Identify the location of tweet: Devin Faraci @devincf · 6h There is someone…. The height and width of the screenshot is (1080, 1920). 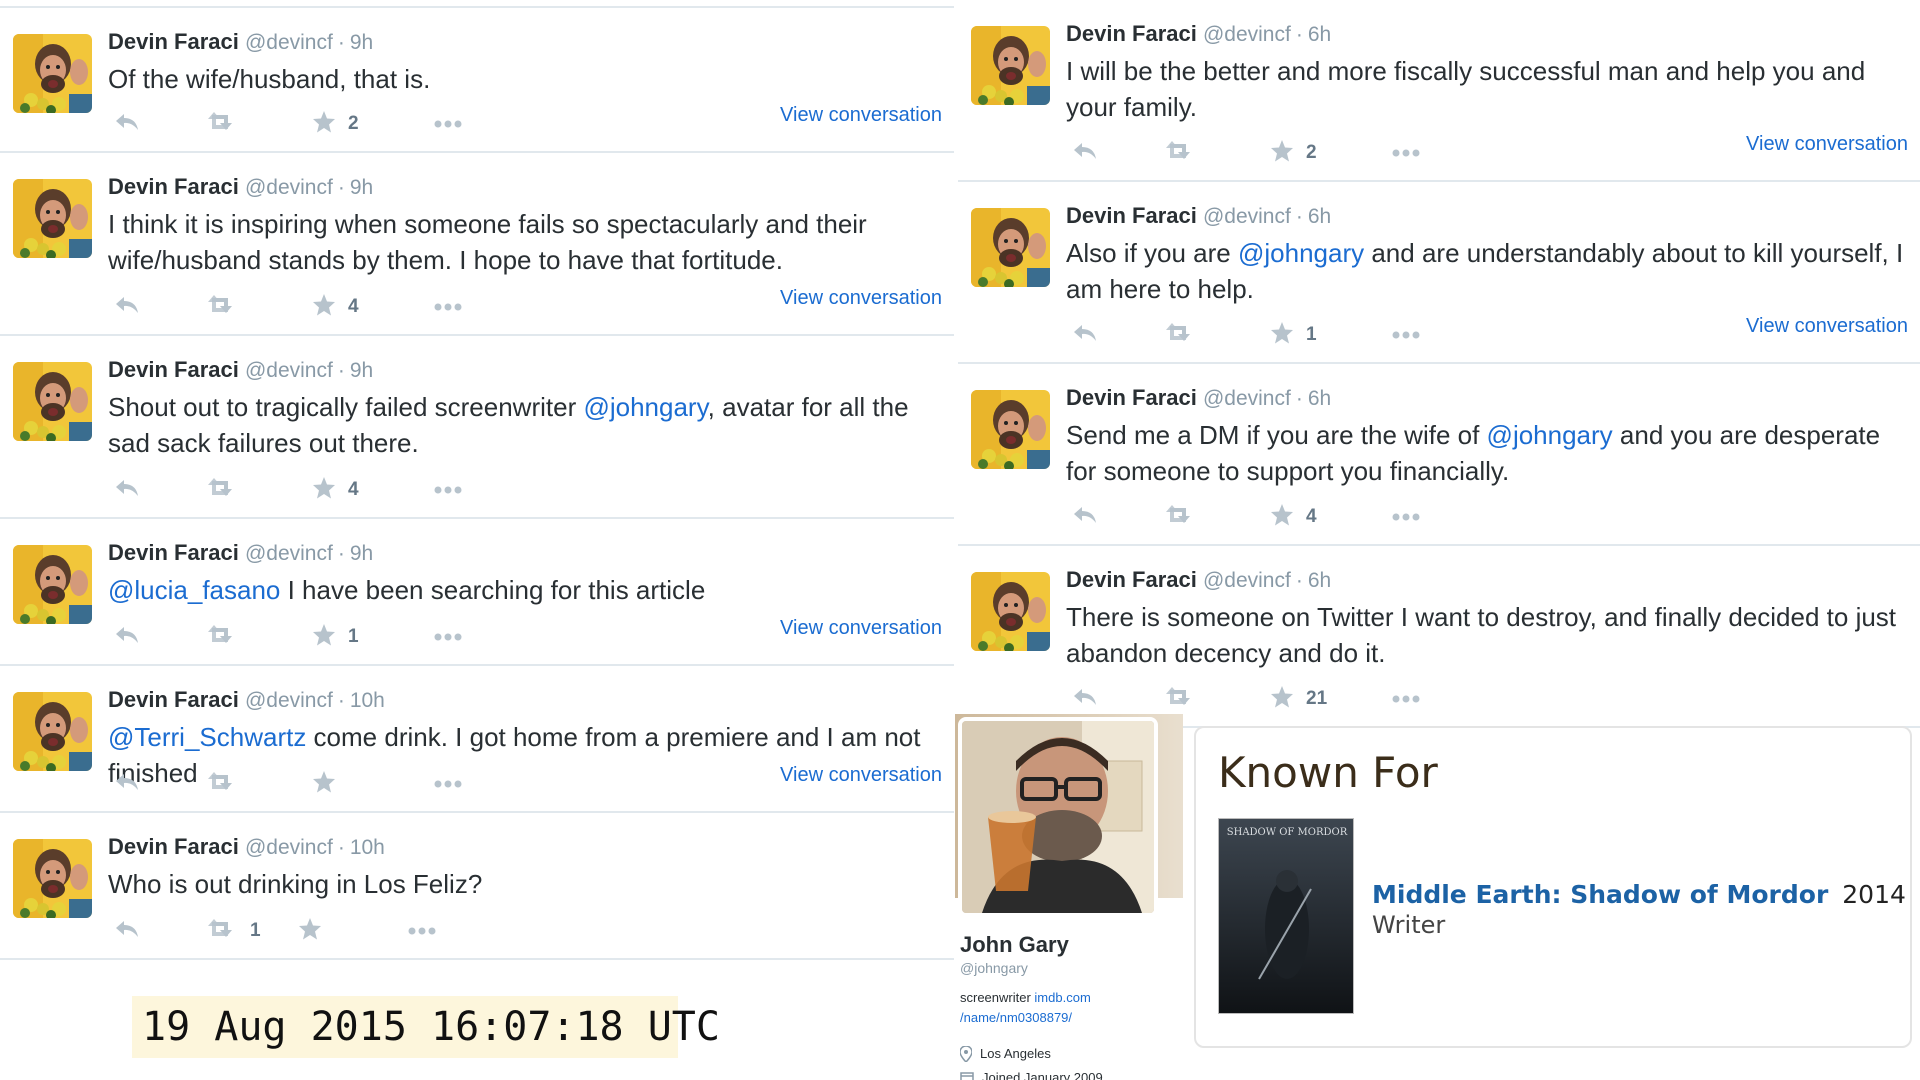
(1439, 637).